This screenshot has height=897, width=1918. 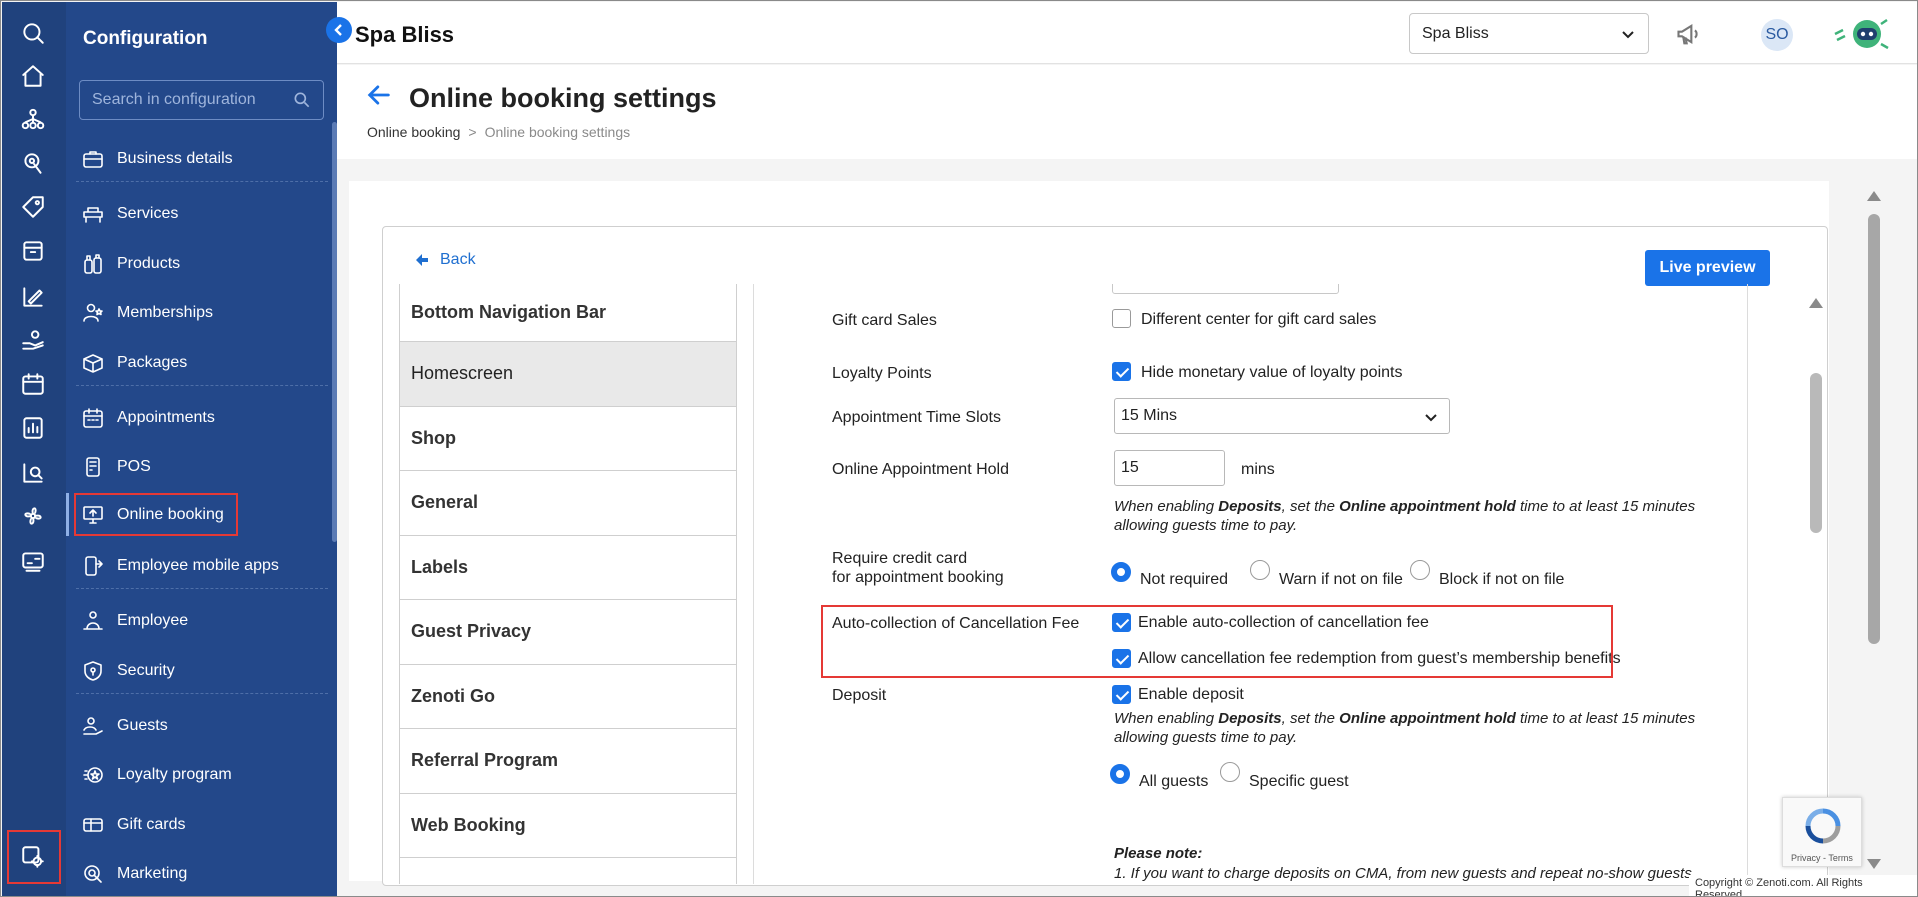 I want to click on hand-coin-icon, so click(x=33, y=340).